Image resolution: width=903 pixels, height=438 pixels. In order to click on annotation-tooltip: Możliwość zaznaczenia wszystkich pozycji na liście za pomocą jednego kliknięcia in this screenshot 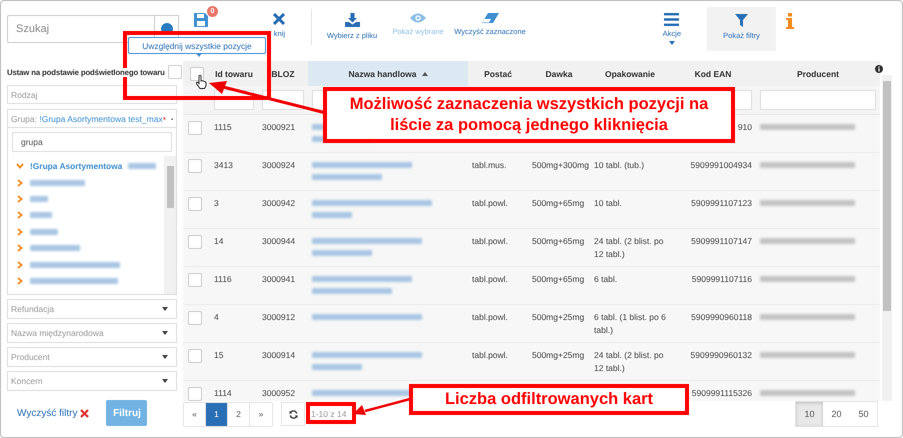, I will do `click(529, 115)`.